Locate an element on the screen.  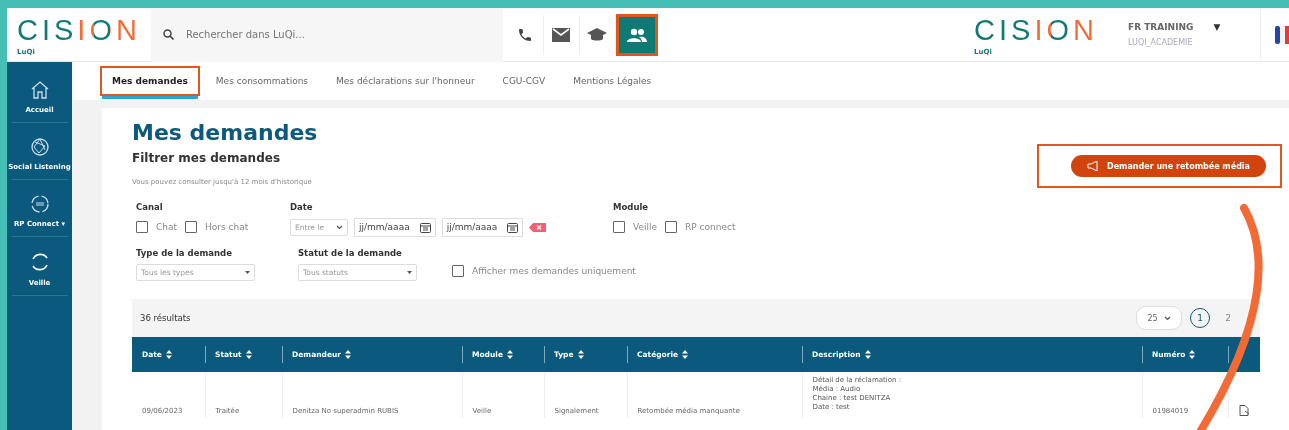
checkbox-label: Hors chat is located at coordinates (227, 227).